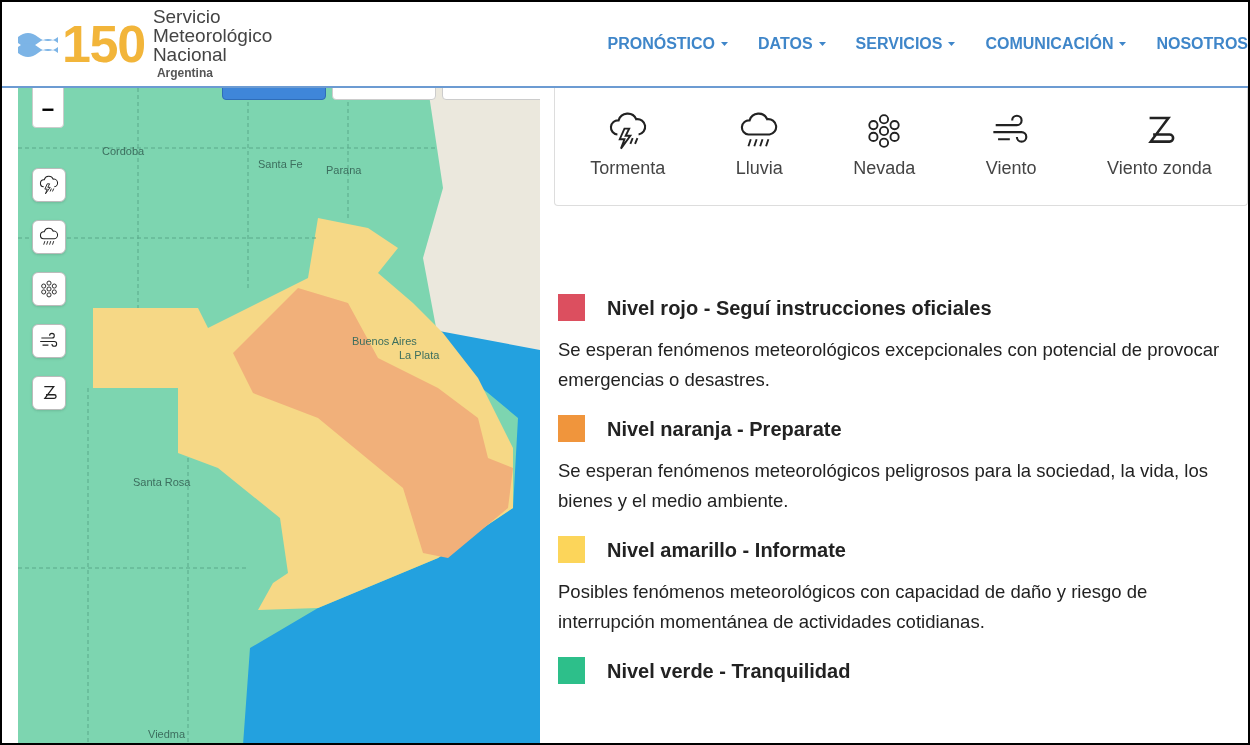  I want to click on logo-text: Nacional, so click(189, 54).